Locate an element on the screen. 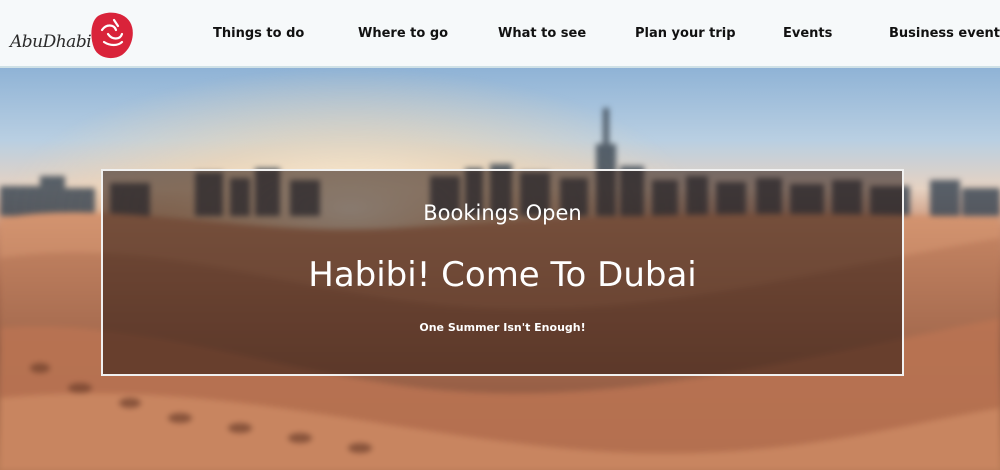  nav-business-events: Business events is located at coordinates (944, 33).